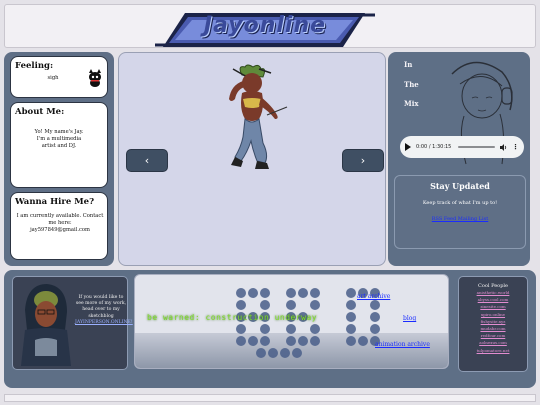 The height and width of the screenshot is (405, 540). What do you see at coordinates (270, 398) in the screenshot?
I see `bottom-strip` at bounding box center [270, 398].